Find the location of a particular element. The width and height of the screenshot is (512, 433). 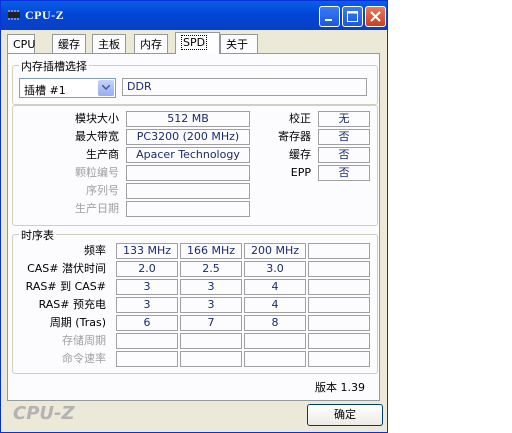

timing-cell: 6 is located at coordinates (147, 323).